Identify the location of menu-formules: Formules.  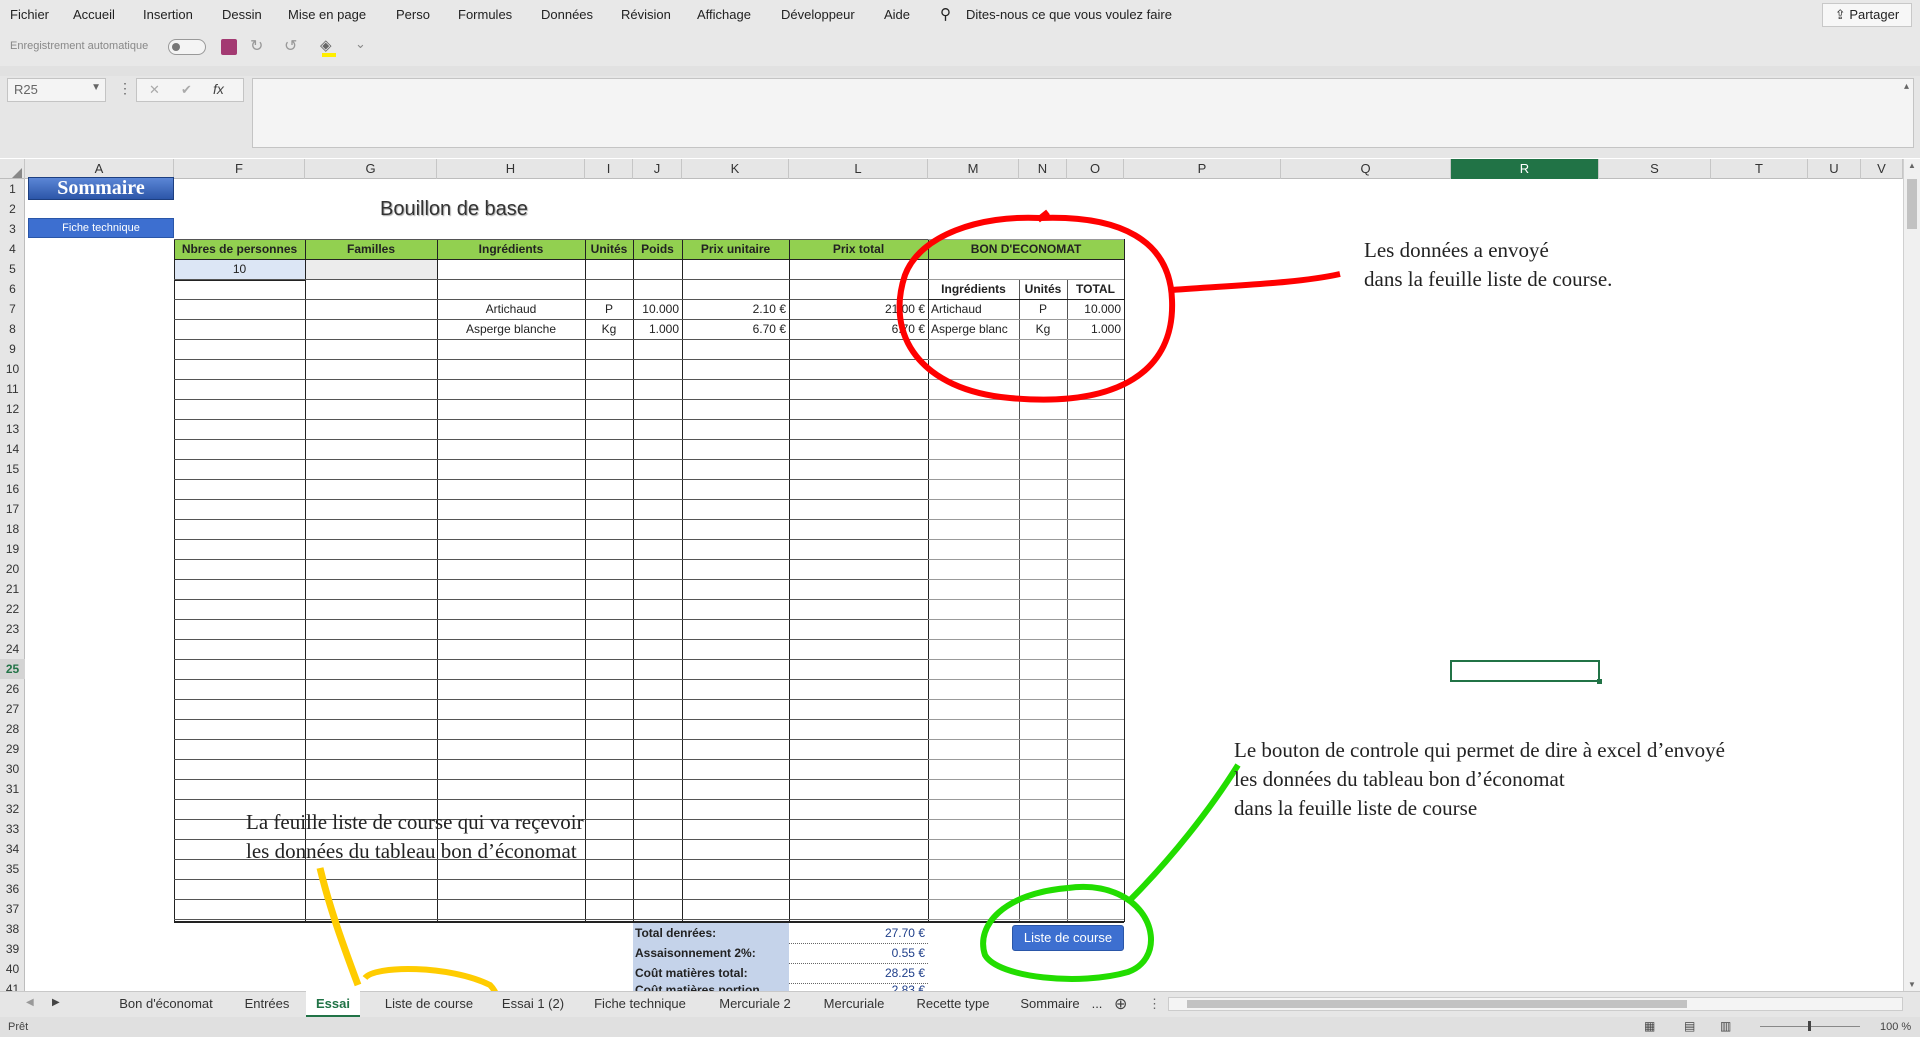
(485, 14).